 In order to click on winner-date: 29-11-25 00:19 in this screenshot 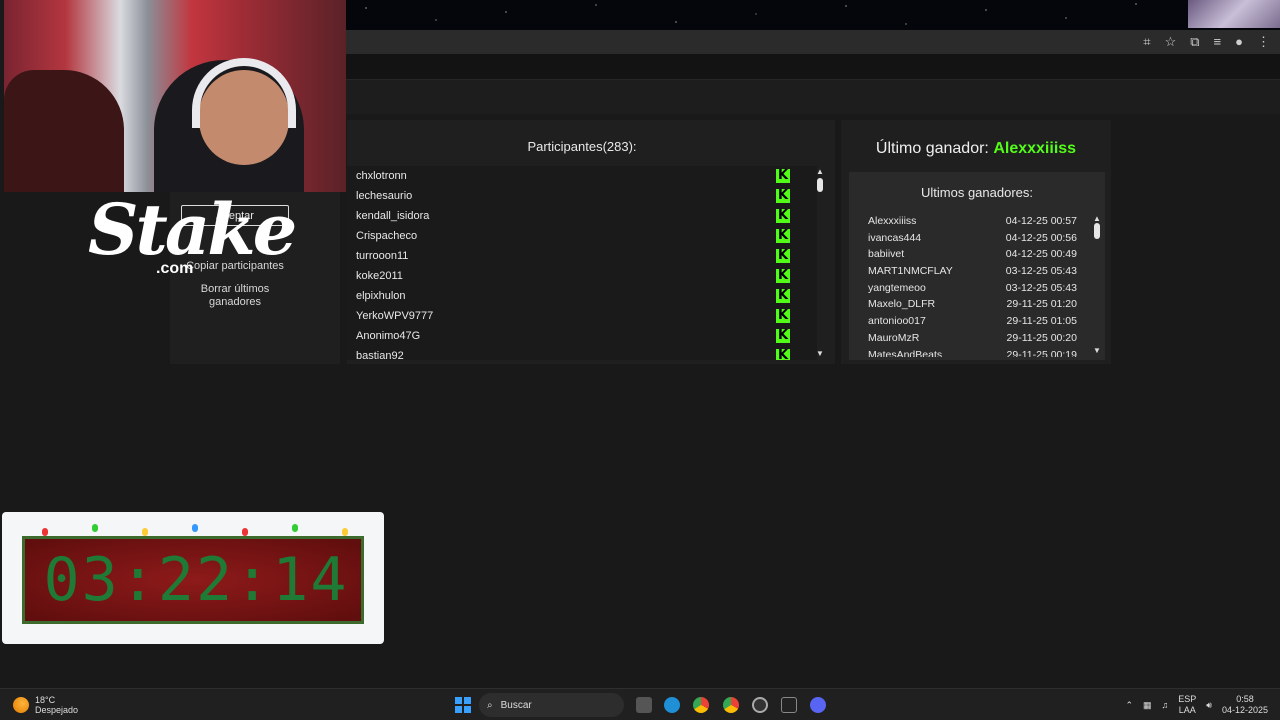, I will do `click(1041, 353)`.